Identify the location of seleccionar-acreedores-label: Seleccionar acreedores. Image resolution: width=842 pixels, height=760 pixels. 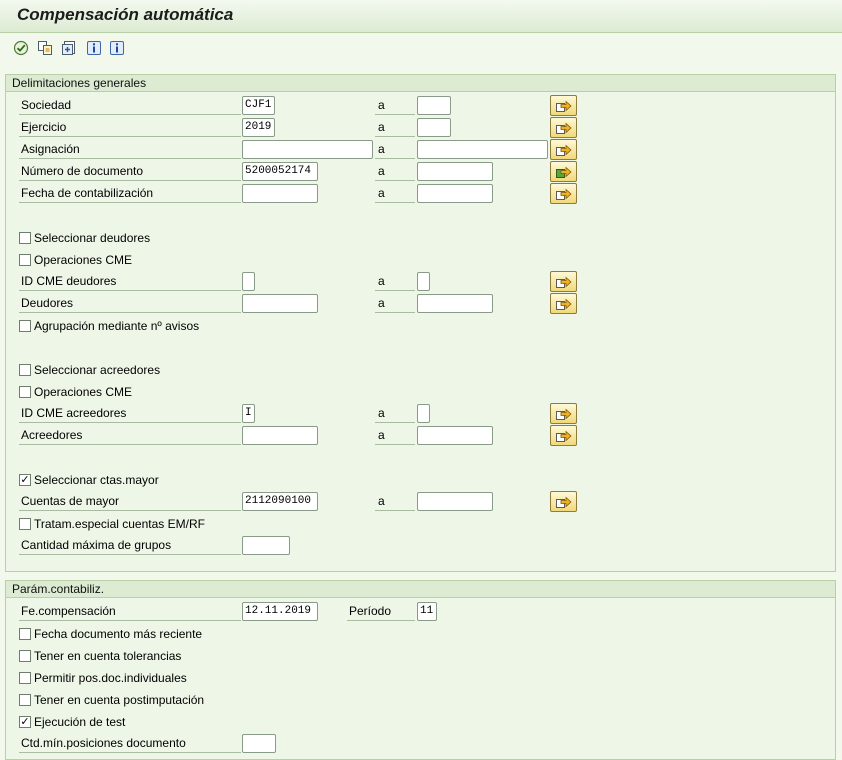
(97, 370).